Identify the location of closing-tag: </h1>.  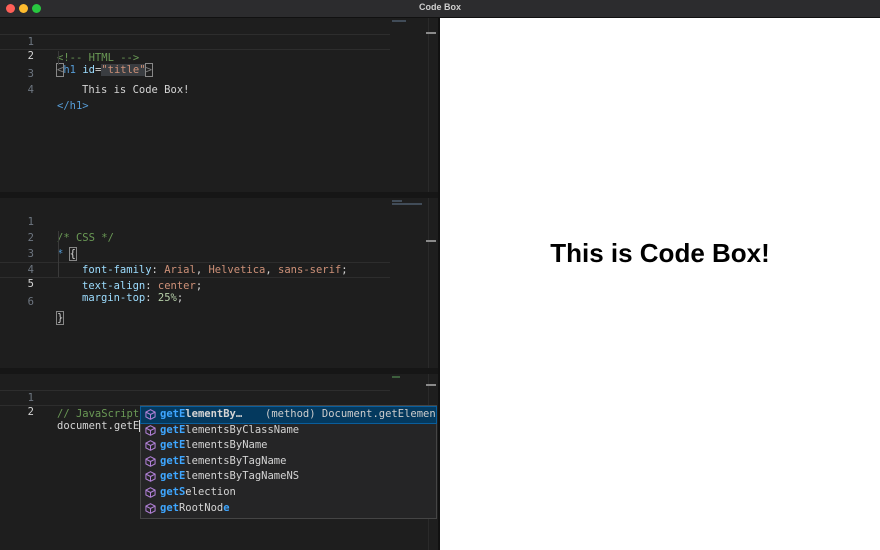
(73, 106).